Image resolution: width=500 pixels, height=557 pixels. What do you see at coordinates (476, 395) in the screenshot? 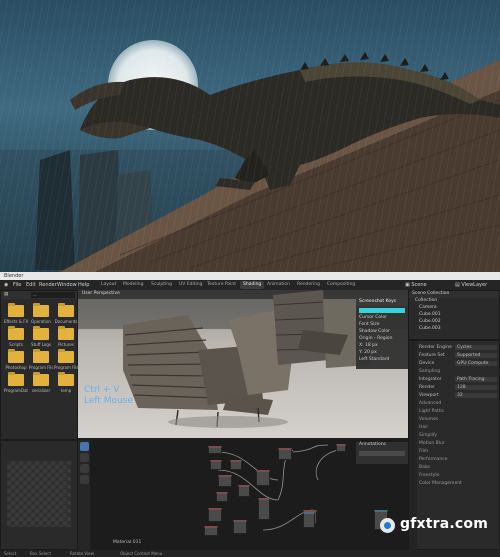
I see `property-value: 32` at bounding box center [476, 395].